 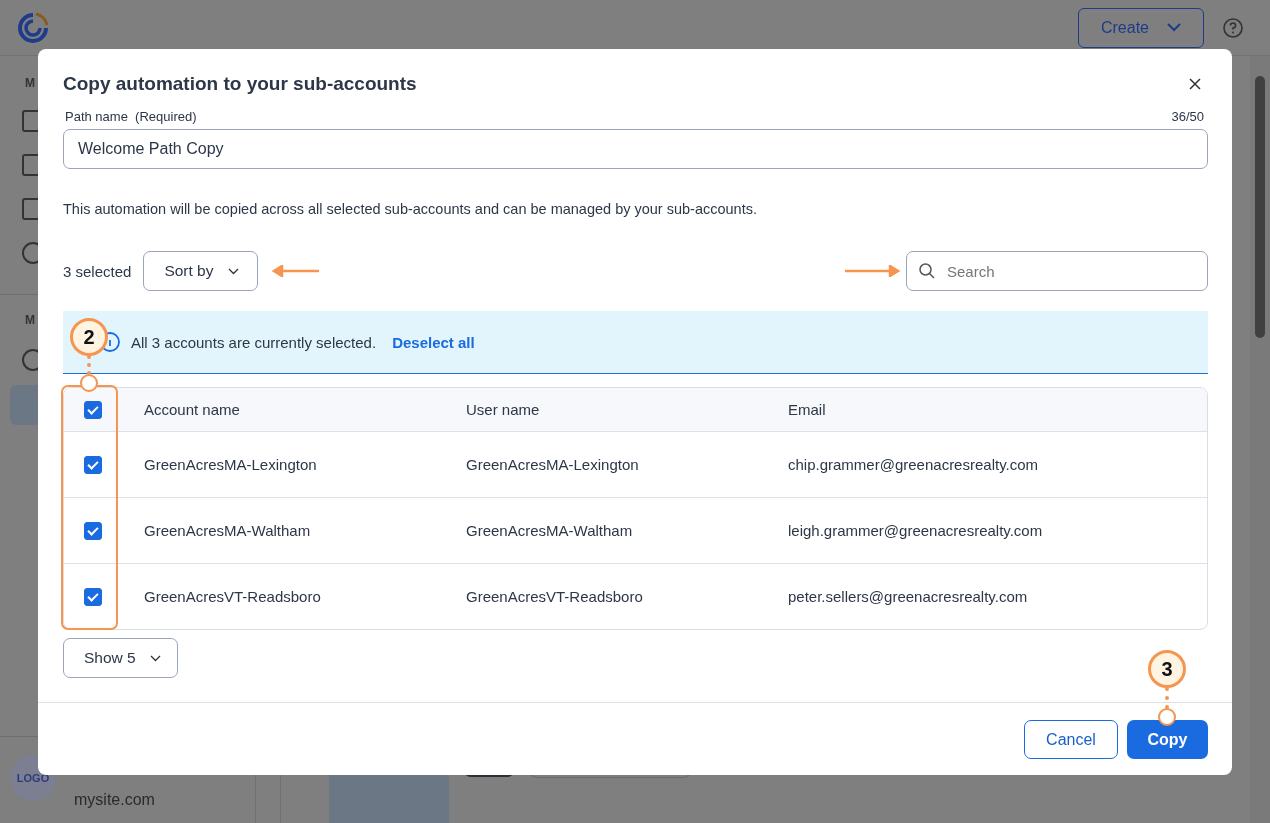 I want to click on banner-message: All 3 accounts are currently selected., so click(x=254, y=342).